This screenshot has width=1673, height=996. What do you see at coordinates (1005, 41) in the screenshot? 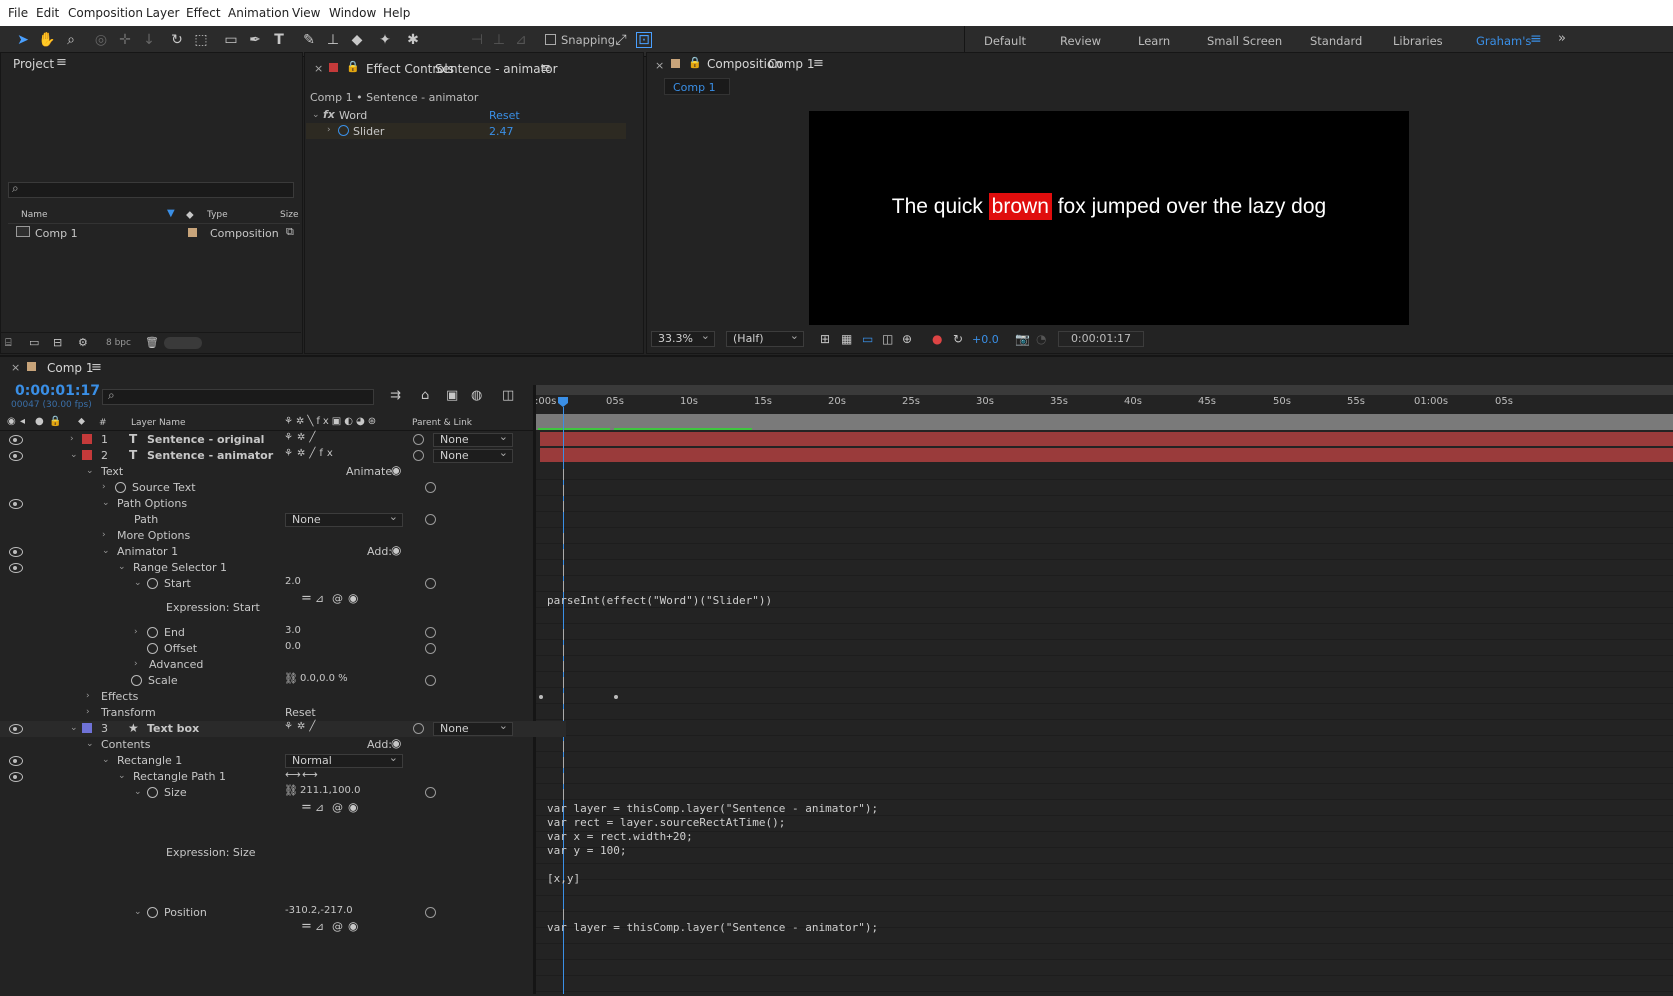
I see `workspace-default: Default` at bounding box center [1005, 41].